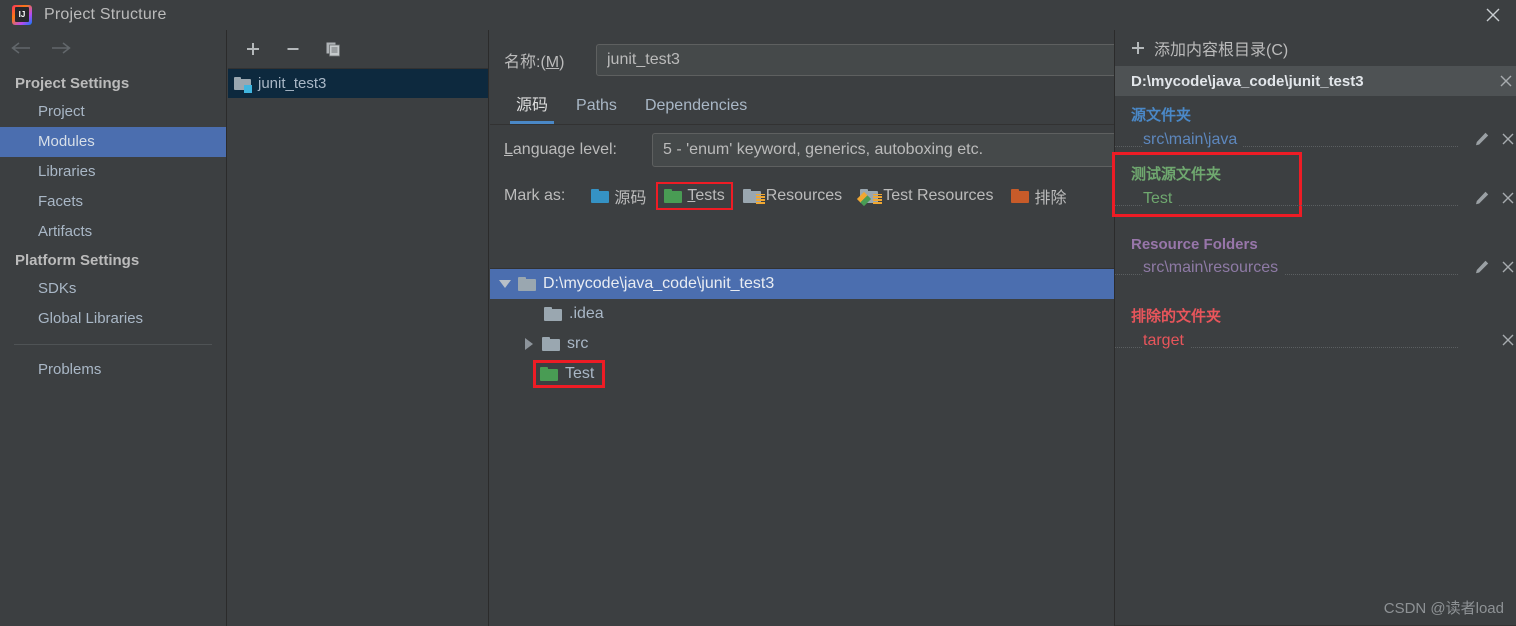 The width and height of the screenshot is (1516, 626). Describe the element at coordinates (1495, 198) in the screenshot. I see `test-source-folder-actions` at that location.